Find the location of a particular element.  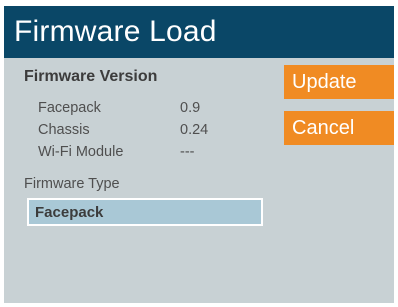

facepack-label: Facepack is located at coordinates (69, 108).